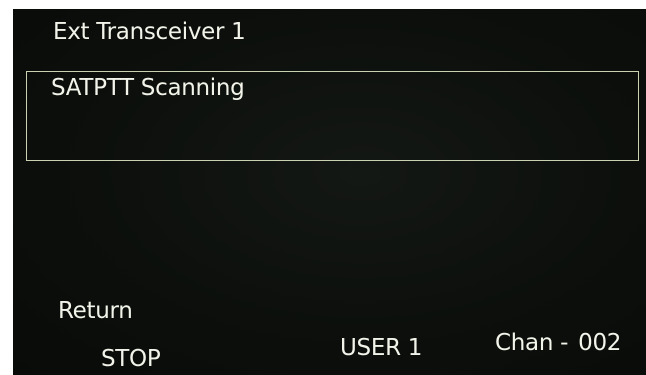  What do you see at coordinates (381, 348) in the screenshot?
I see `user-profile-label: USER 1` at bounding box center [381, 348].